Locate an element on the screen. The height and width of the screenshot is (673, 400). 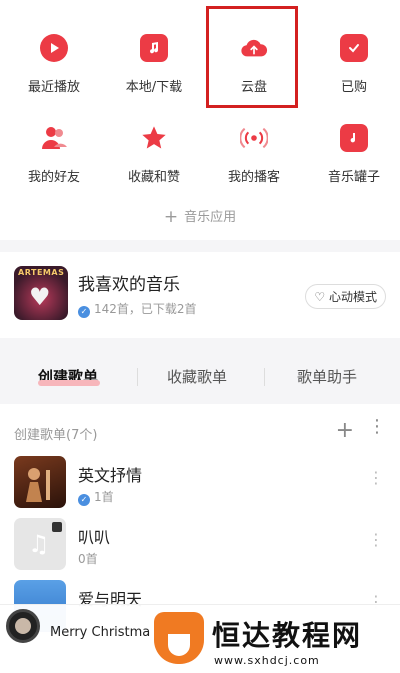
playlist-tabs: 创建歌单 收藏歌单 歌单助手 is located at coordinates (200, 376).